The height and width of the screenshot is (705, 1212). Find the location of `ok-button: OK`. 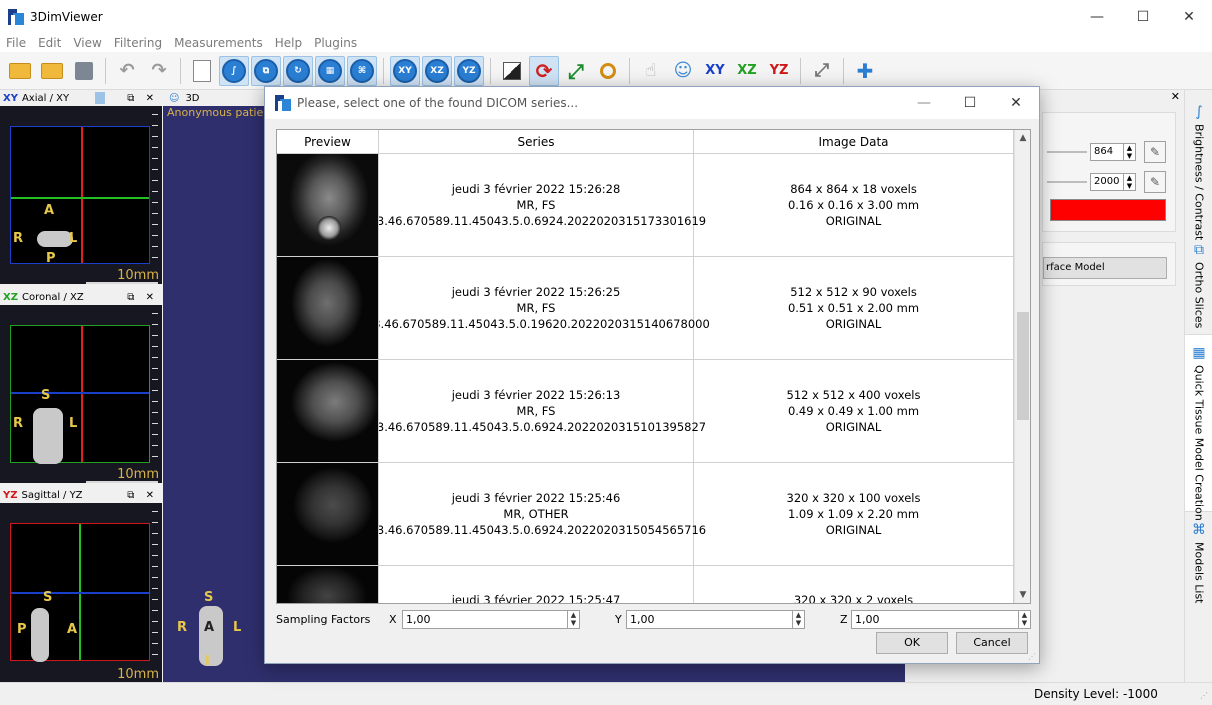

ok-button: OK is located at coordinates (912, 643).